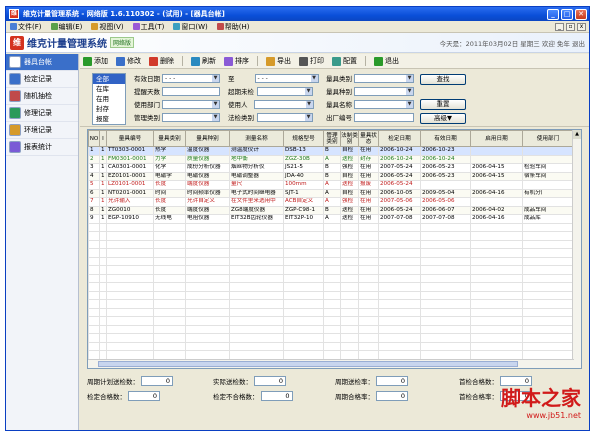 The height and width of the screenshot is (438, 600). Describe the element at coordinates (349, 138) in the screenshot. I see `column-header: 法制类别` at that location.